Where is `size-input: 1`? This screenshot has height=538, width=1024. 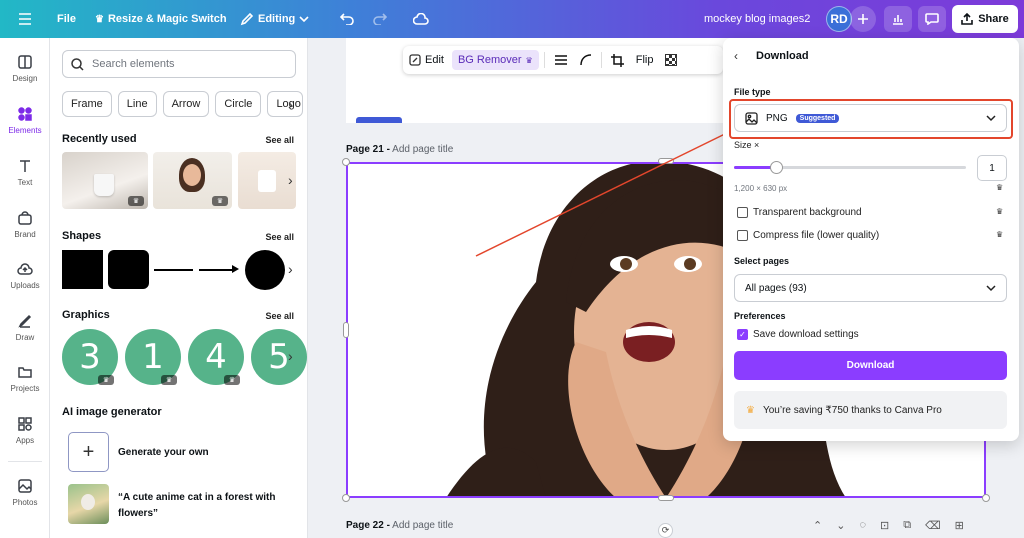 size-input: 1 is located at coordinates (992, 168).